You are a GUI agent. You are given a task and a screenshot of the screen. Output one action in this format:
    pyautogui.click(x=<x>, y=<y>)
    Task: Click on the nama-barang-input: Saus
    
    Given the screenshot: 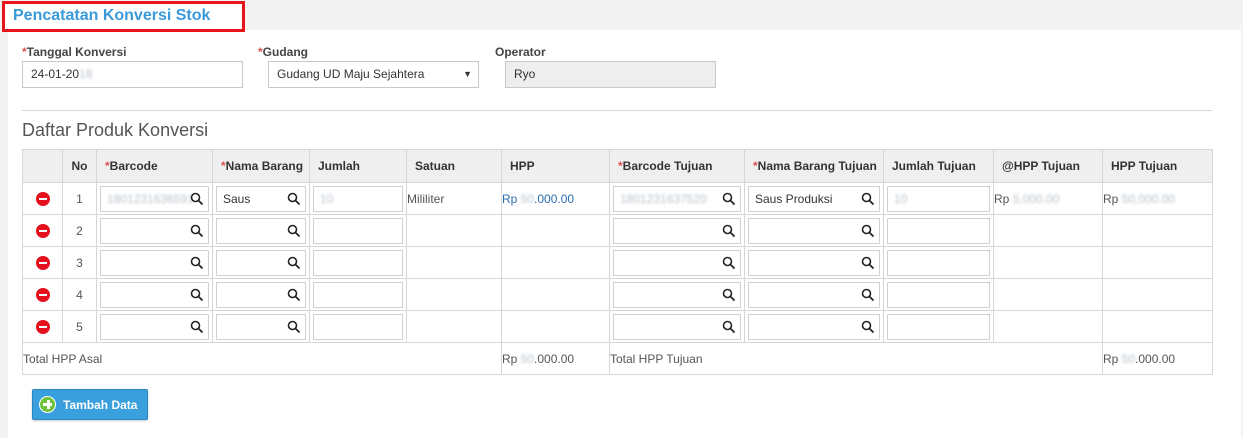 What is the action you would take?
    pyautogui.click(x=261, y=198)
    